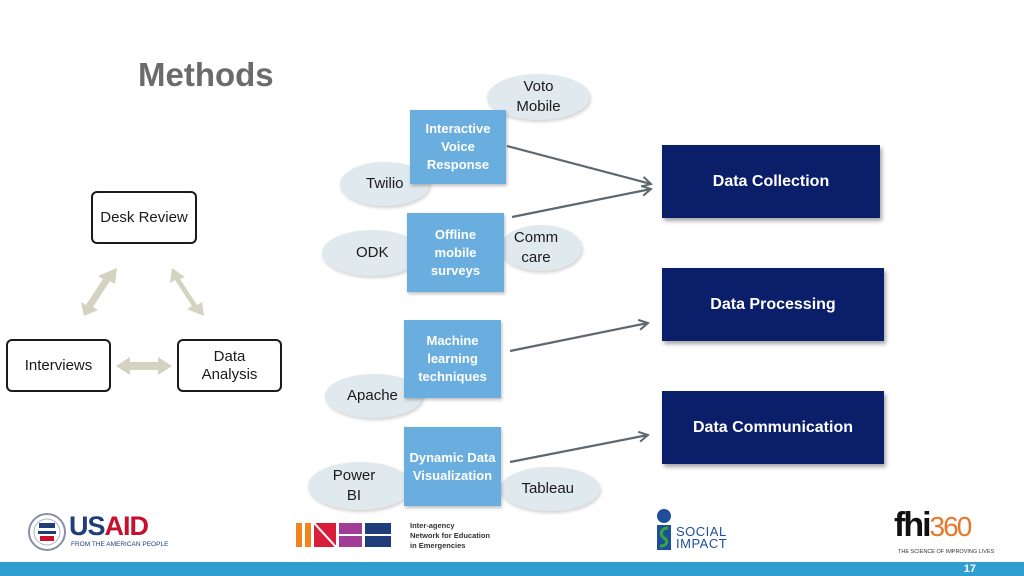 The width and height of the screenshot is (1024, 576). I want to click on double-arrow-desk-analysis, so click(187, 292).